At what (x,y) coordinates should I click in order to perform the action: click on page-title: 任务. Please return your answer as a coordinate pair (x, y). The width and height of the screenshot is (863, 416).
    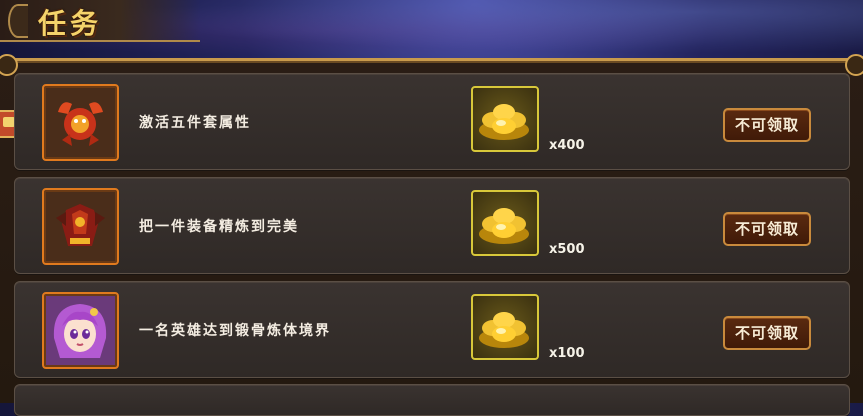
    Looking at the image, I should click on (70, 23).